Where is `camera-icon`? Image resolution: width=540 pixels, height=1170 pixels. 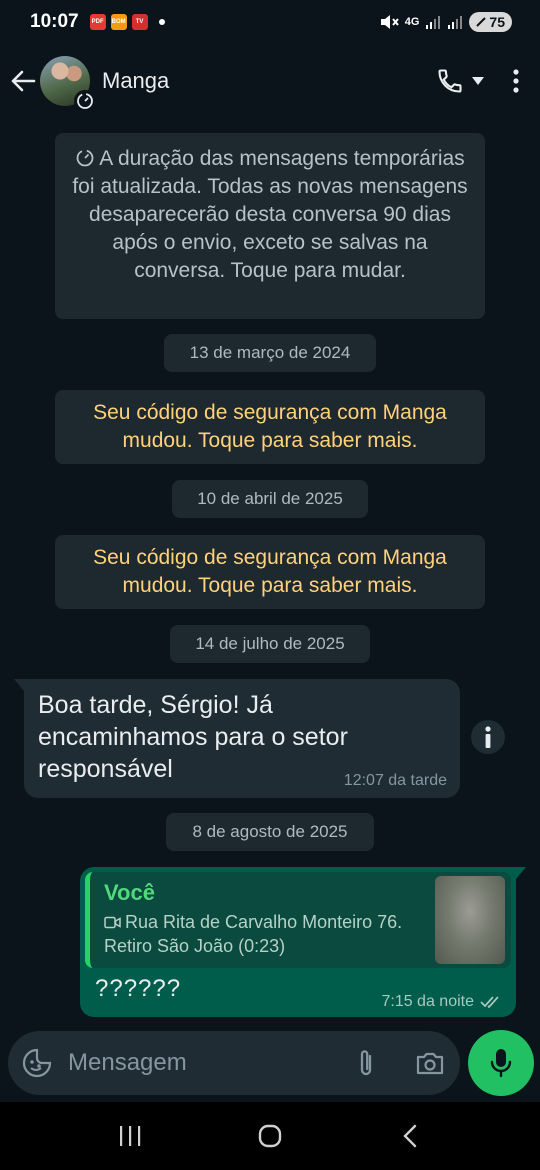 camera-icon is located at coordinates (430, 1063).